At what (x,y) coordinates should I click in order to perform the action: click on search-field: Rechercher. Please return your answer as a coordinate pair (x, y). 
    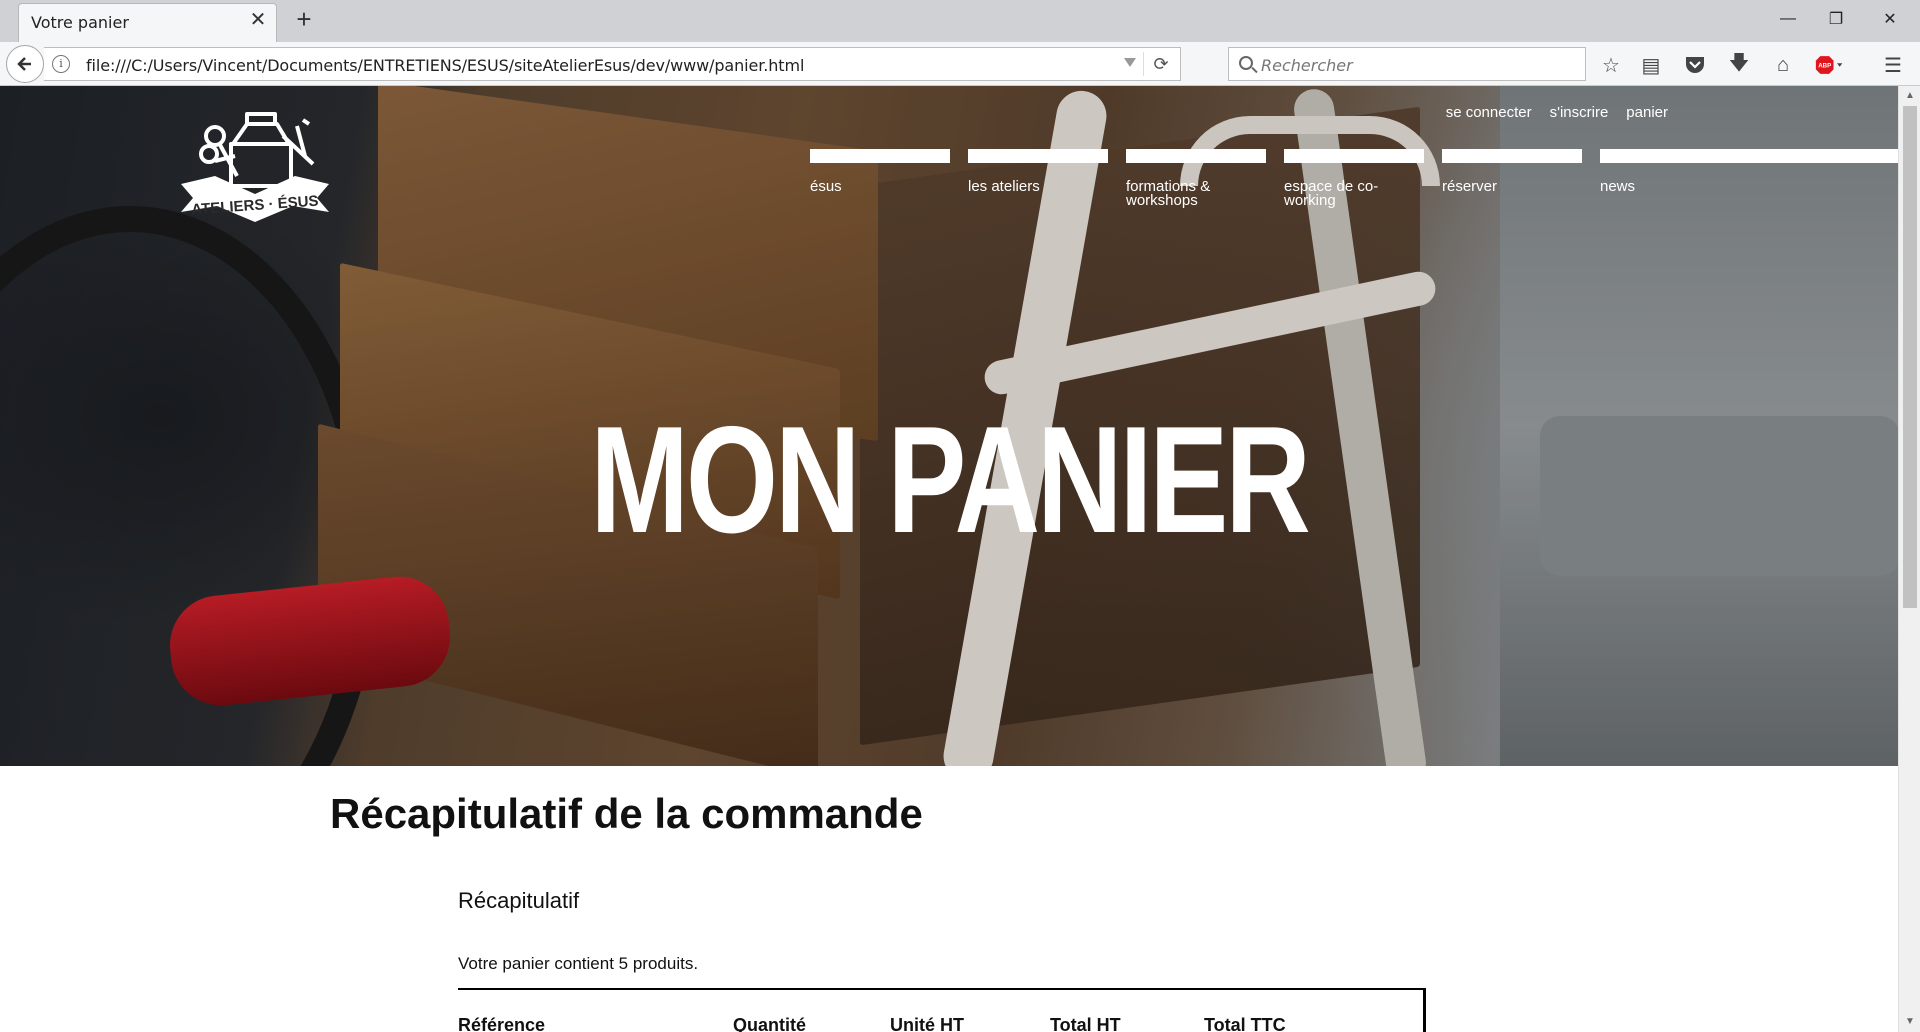
    Looking at the image, I should click on (1407, 64).